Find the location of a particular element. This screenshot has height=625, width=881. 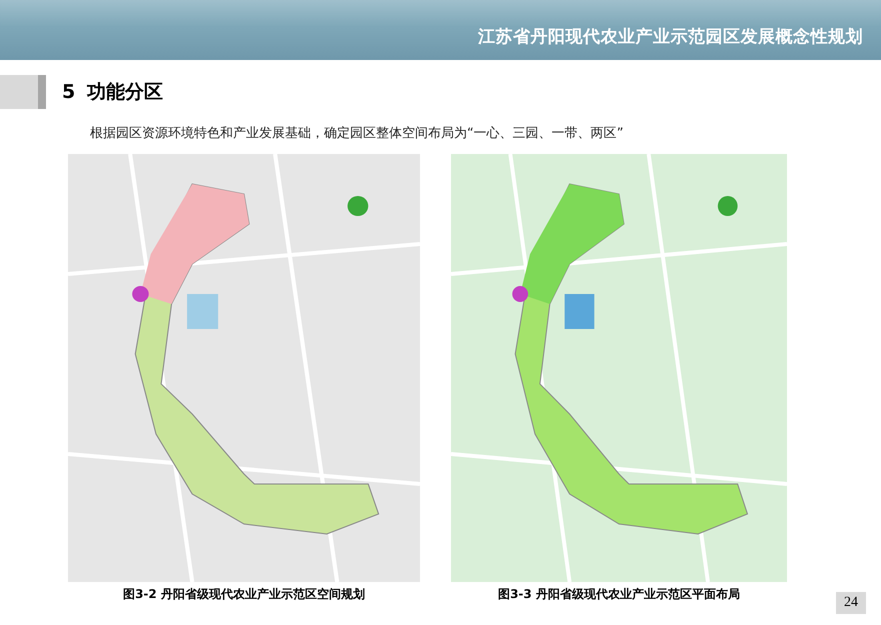

section-marker-bar is located at coordinates (42, 92).